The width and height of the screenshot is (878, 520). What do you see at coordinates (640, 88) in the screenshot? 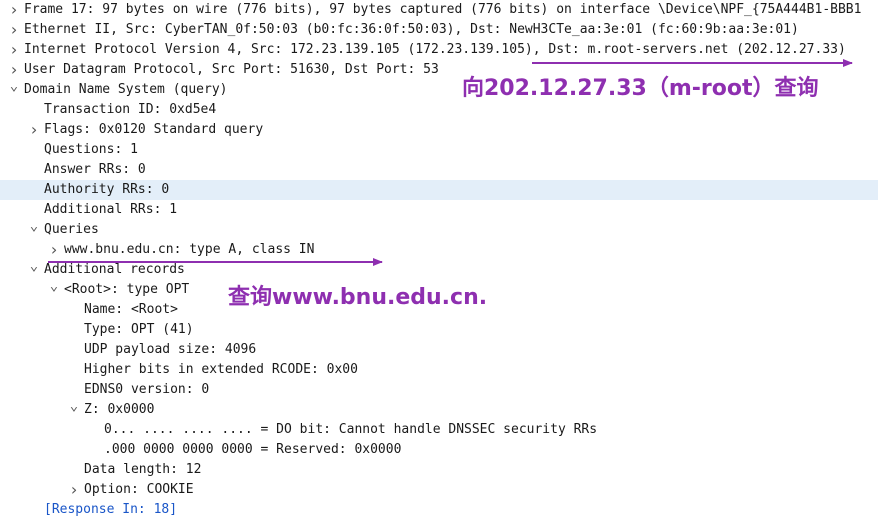
I see `server-annotation: 向202.12.27.33（m-root）查询` at bounding box center [640, 88].